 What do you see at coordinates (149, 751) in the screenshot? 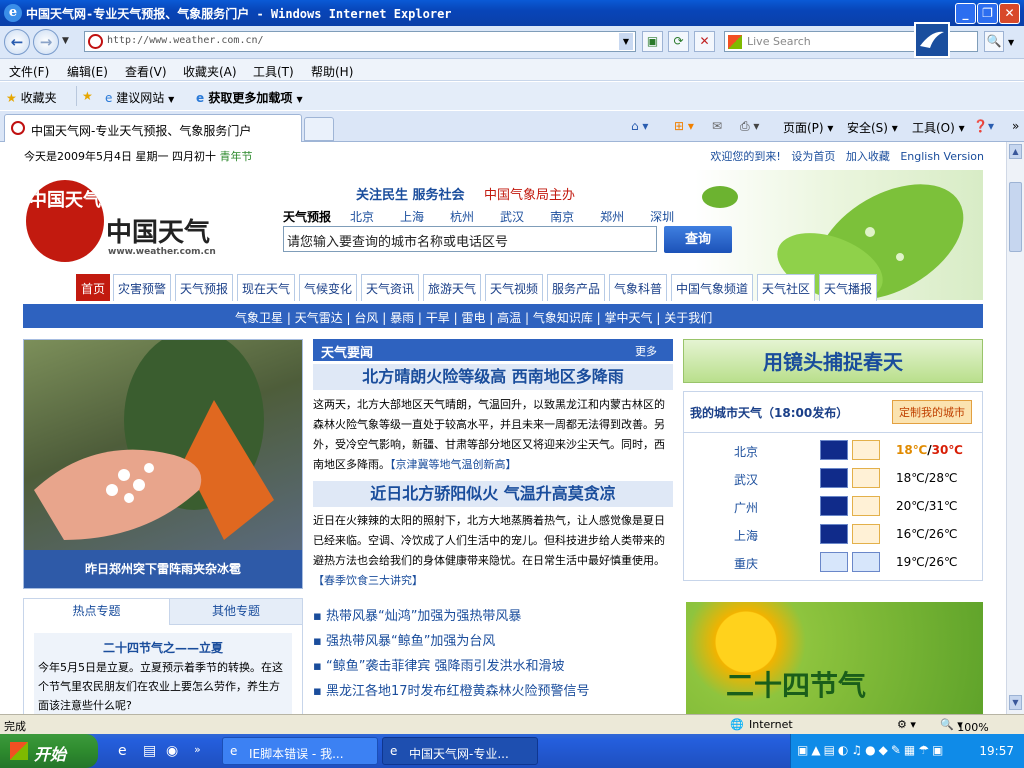
I see `desktop-quicklaunch-icon: ▤` at bounding box center [149, 751].